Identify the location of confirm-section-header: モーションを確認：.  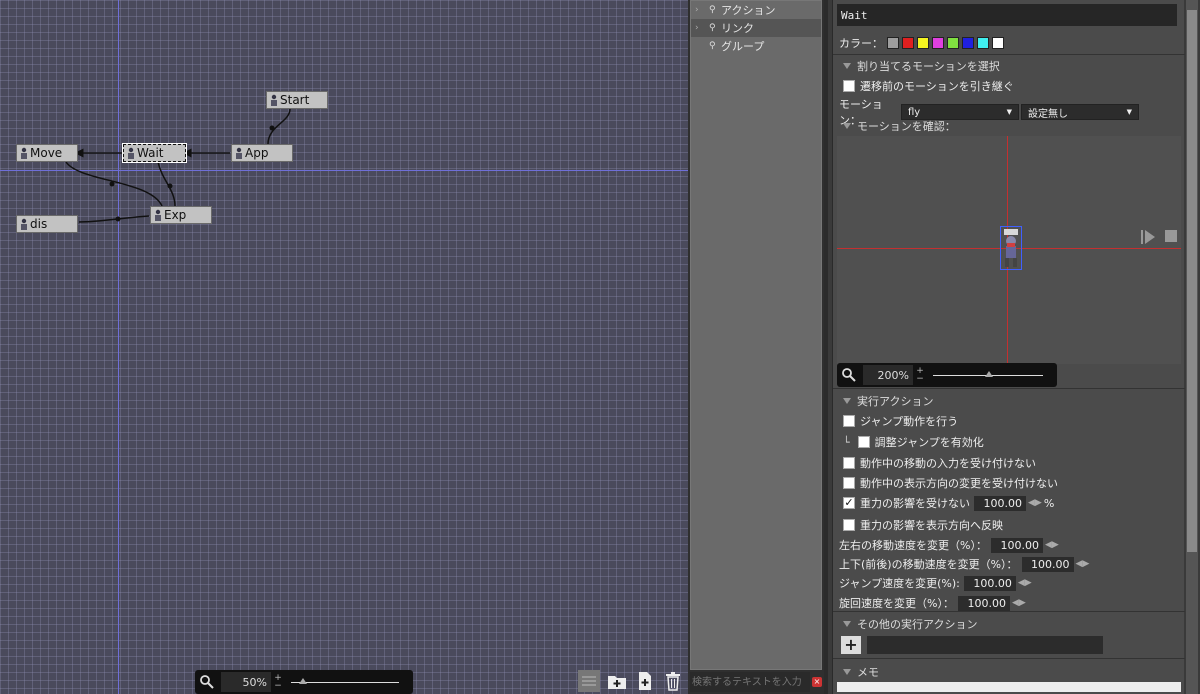
(899, 126).